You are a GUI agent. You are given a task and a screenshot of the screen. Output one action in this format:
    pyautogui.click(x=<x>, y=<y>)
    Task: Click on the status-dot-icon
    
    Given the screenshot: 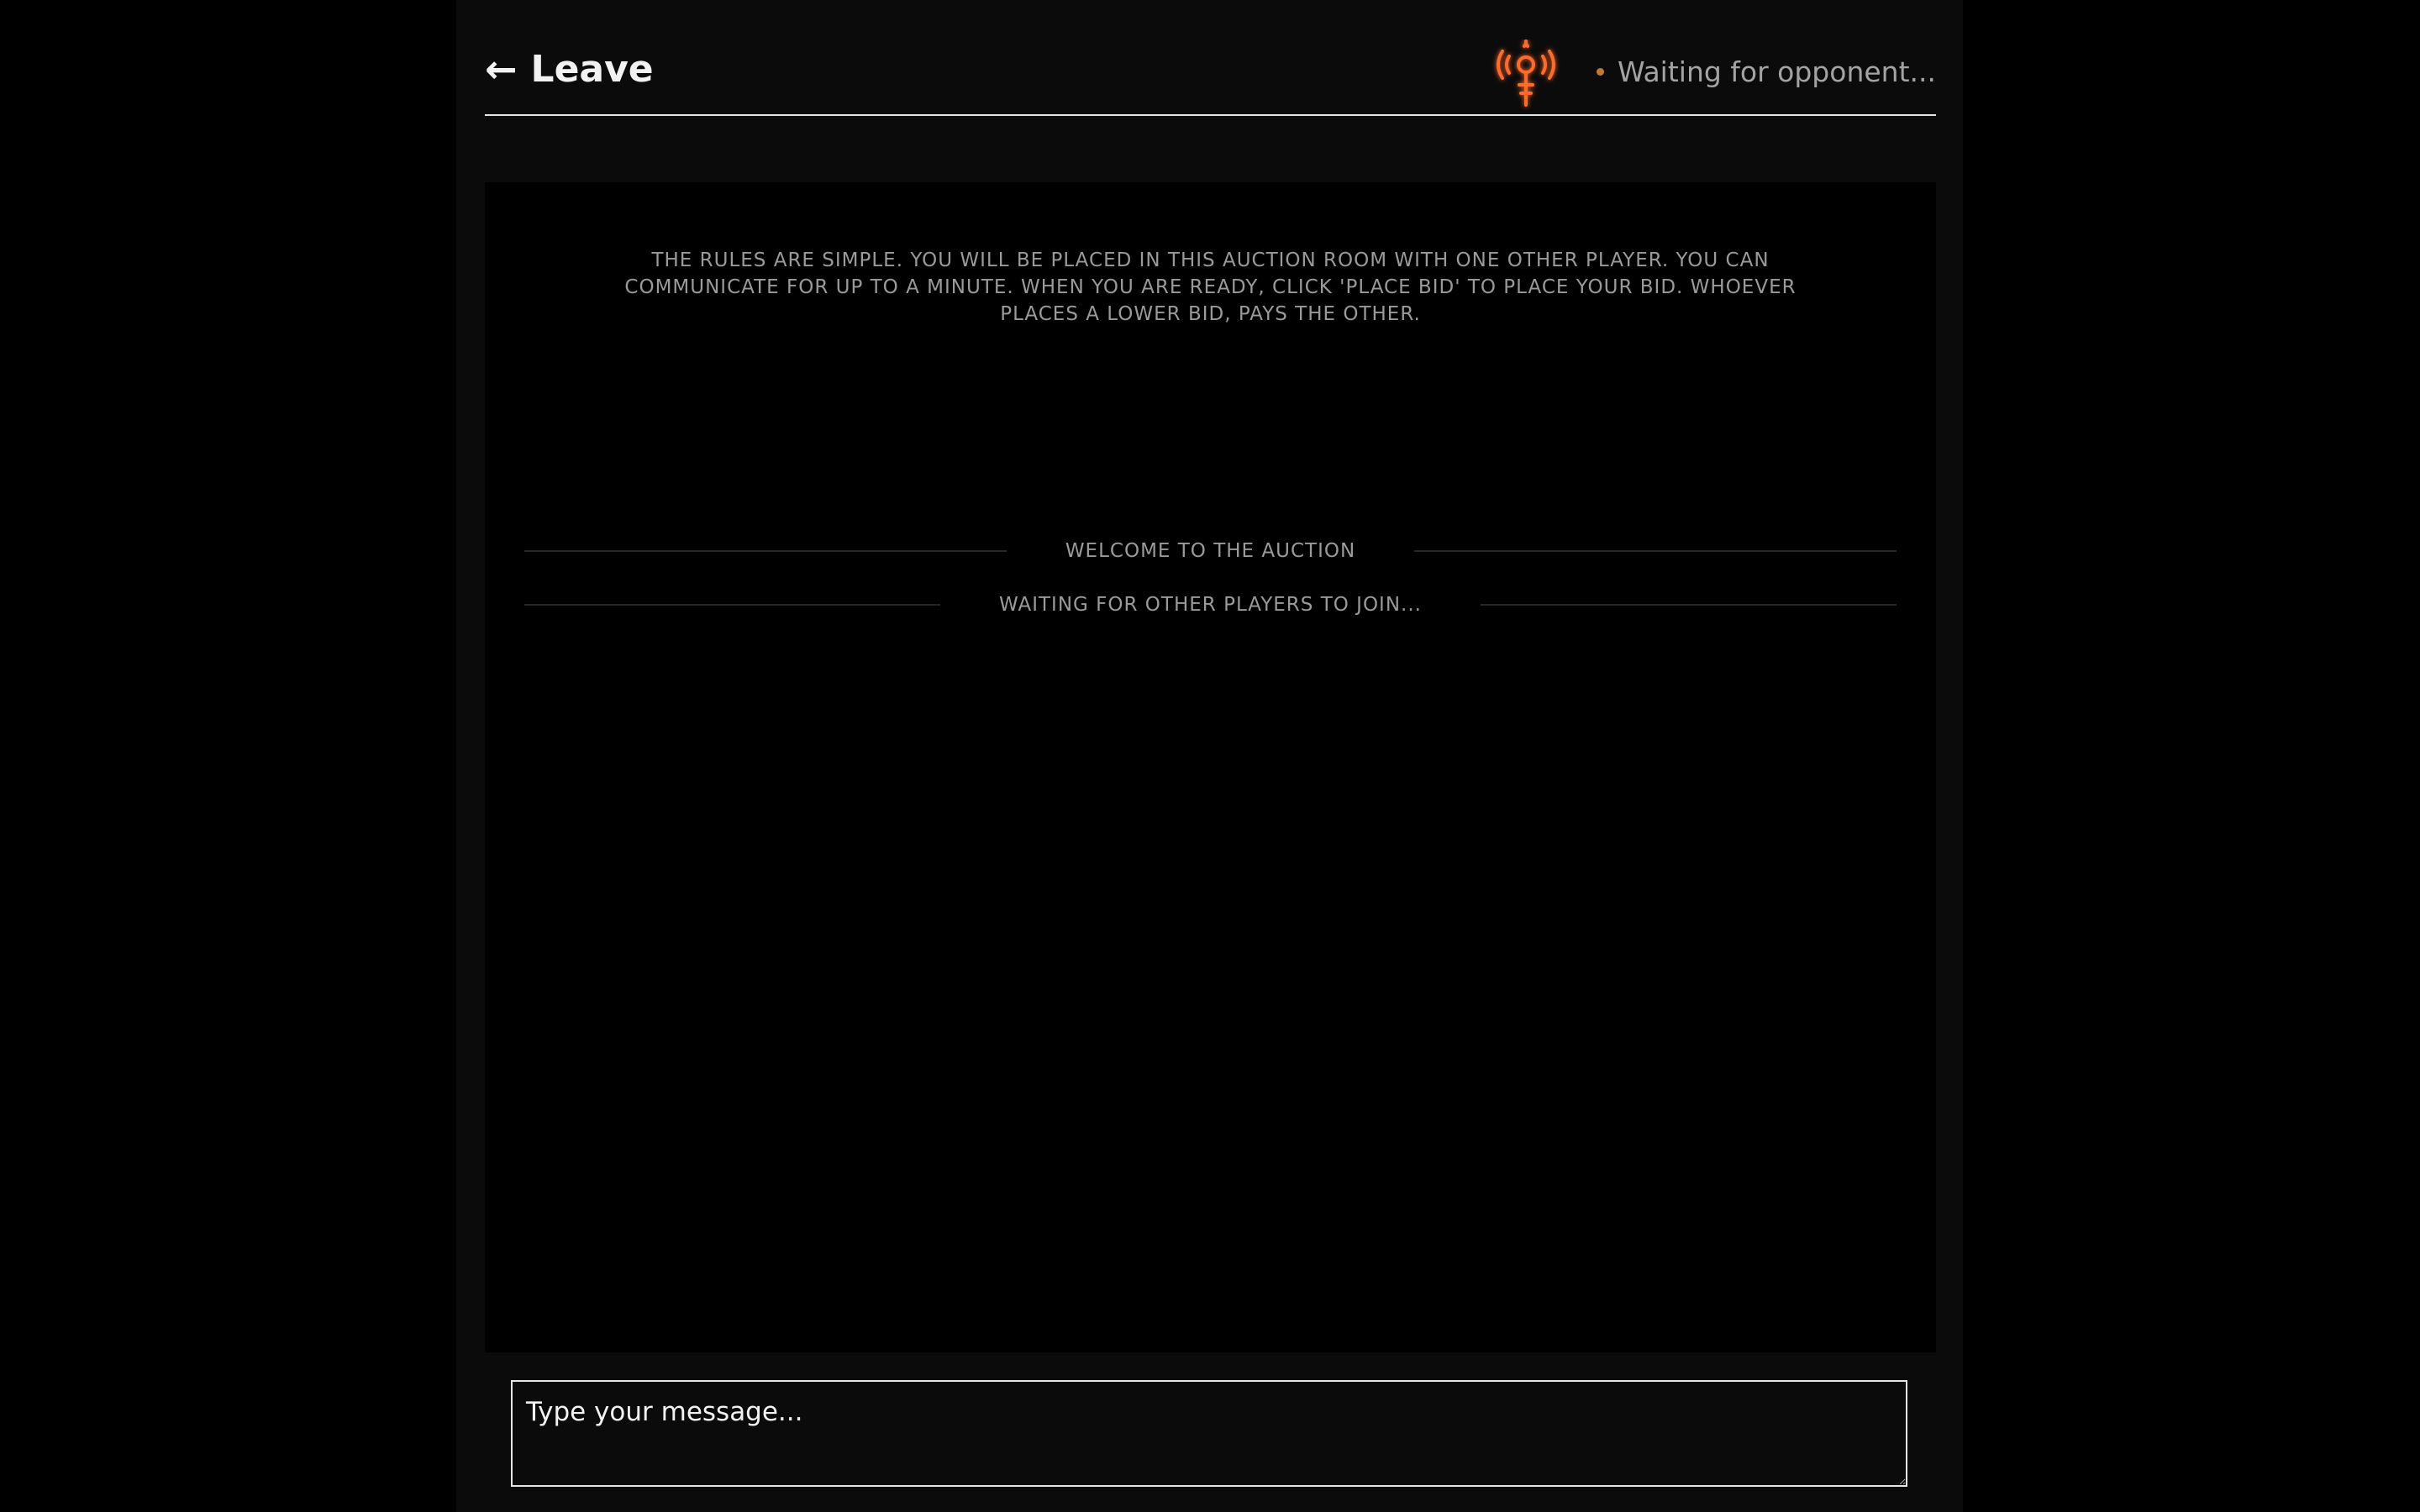 What is the action you would take?
    pyautogui.click(x=1600, y=71)
    